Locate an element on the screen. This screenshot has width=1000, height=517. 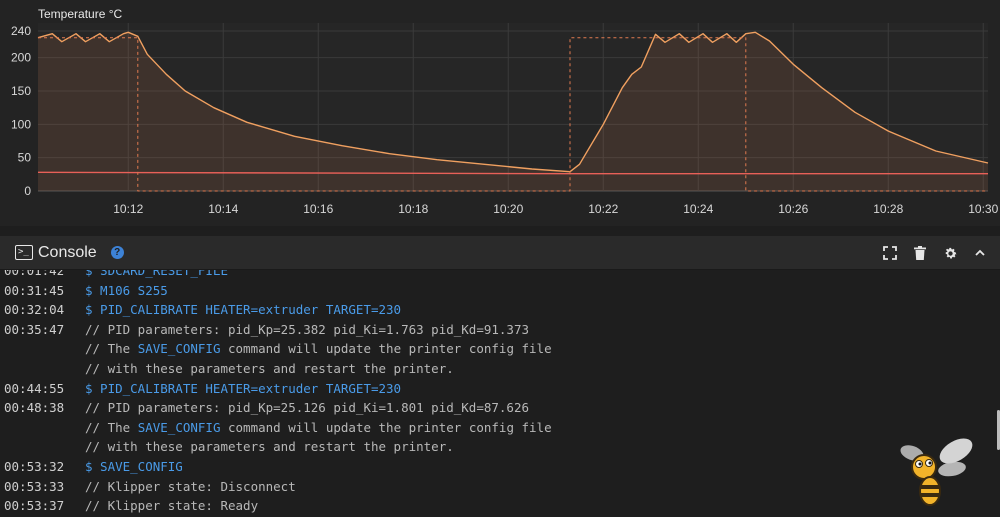
console-text: $ SDCARD_RESET_FILE is located at coordinates (156, 274).